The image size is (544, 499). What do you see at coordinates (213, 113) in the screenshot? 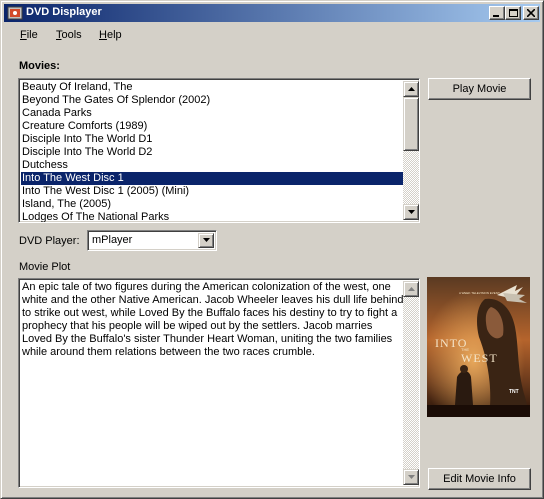
I see `list-item: Canada Parks` at bounding box center [213, 113].